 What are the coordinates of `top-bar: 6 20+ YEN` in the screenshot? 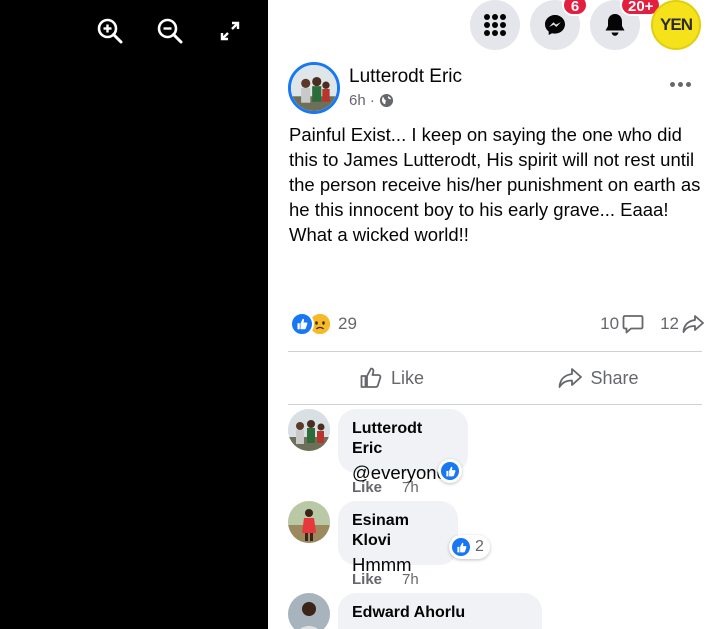 It's located at (494, 26).